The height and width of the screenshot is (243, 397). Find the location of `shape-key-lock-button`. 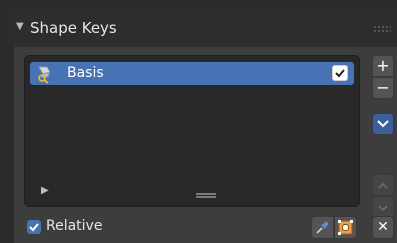

shape-key-lock-button is located at coordinates (322, 227).